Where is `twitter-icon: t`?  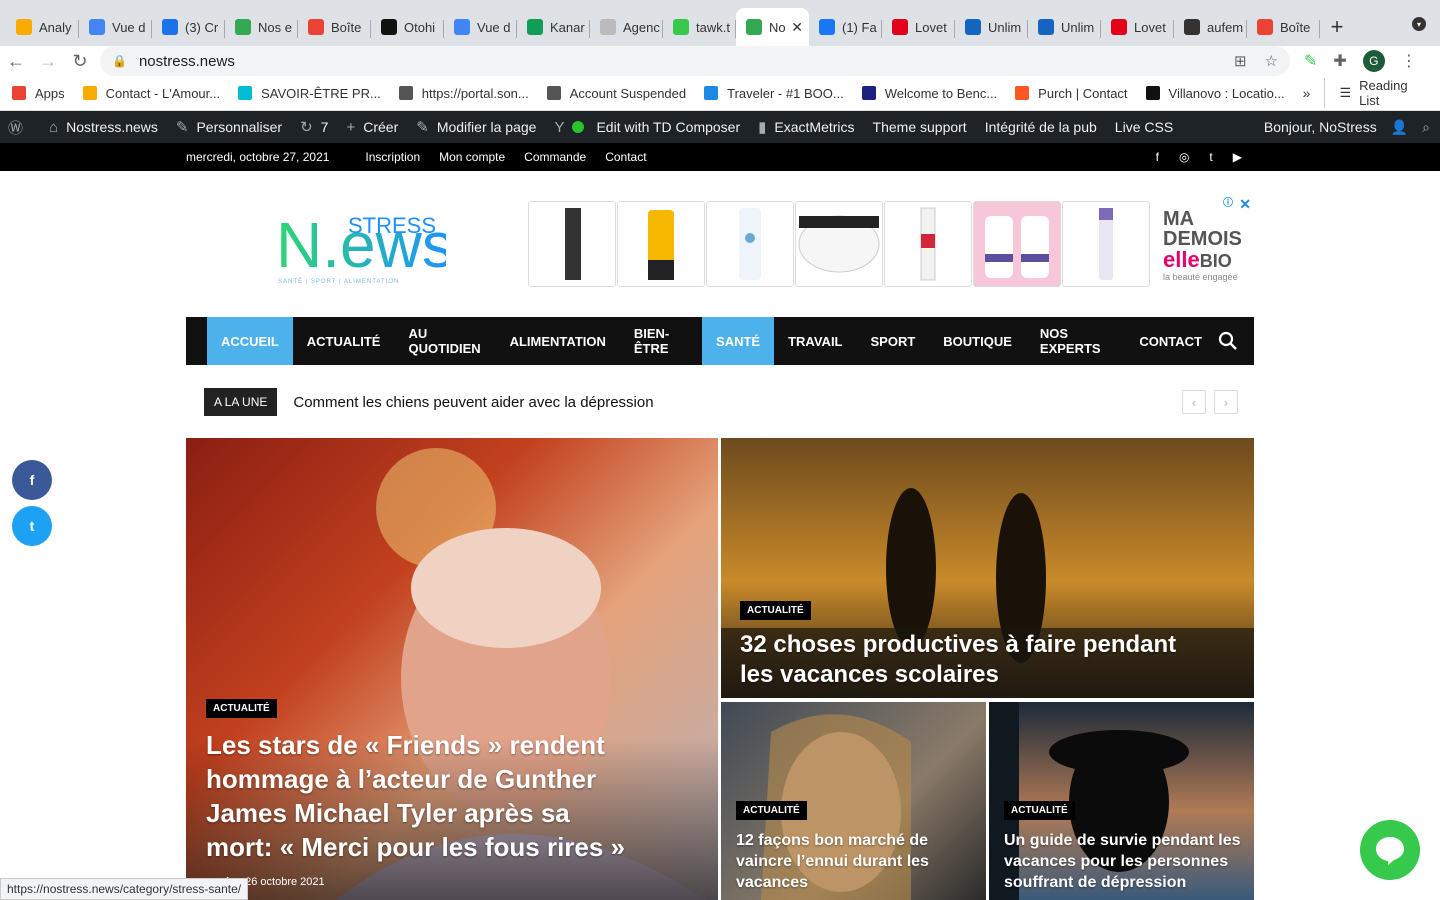 twitter-icon: t is located at coordinates (1210, 157).